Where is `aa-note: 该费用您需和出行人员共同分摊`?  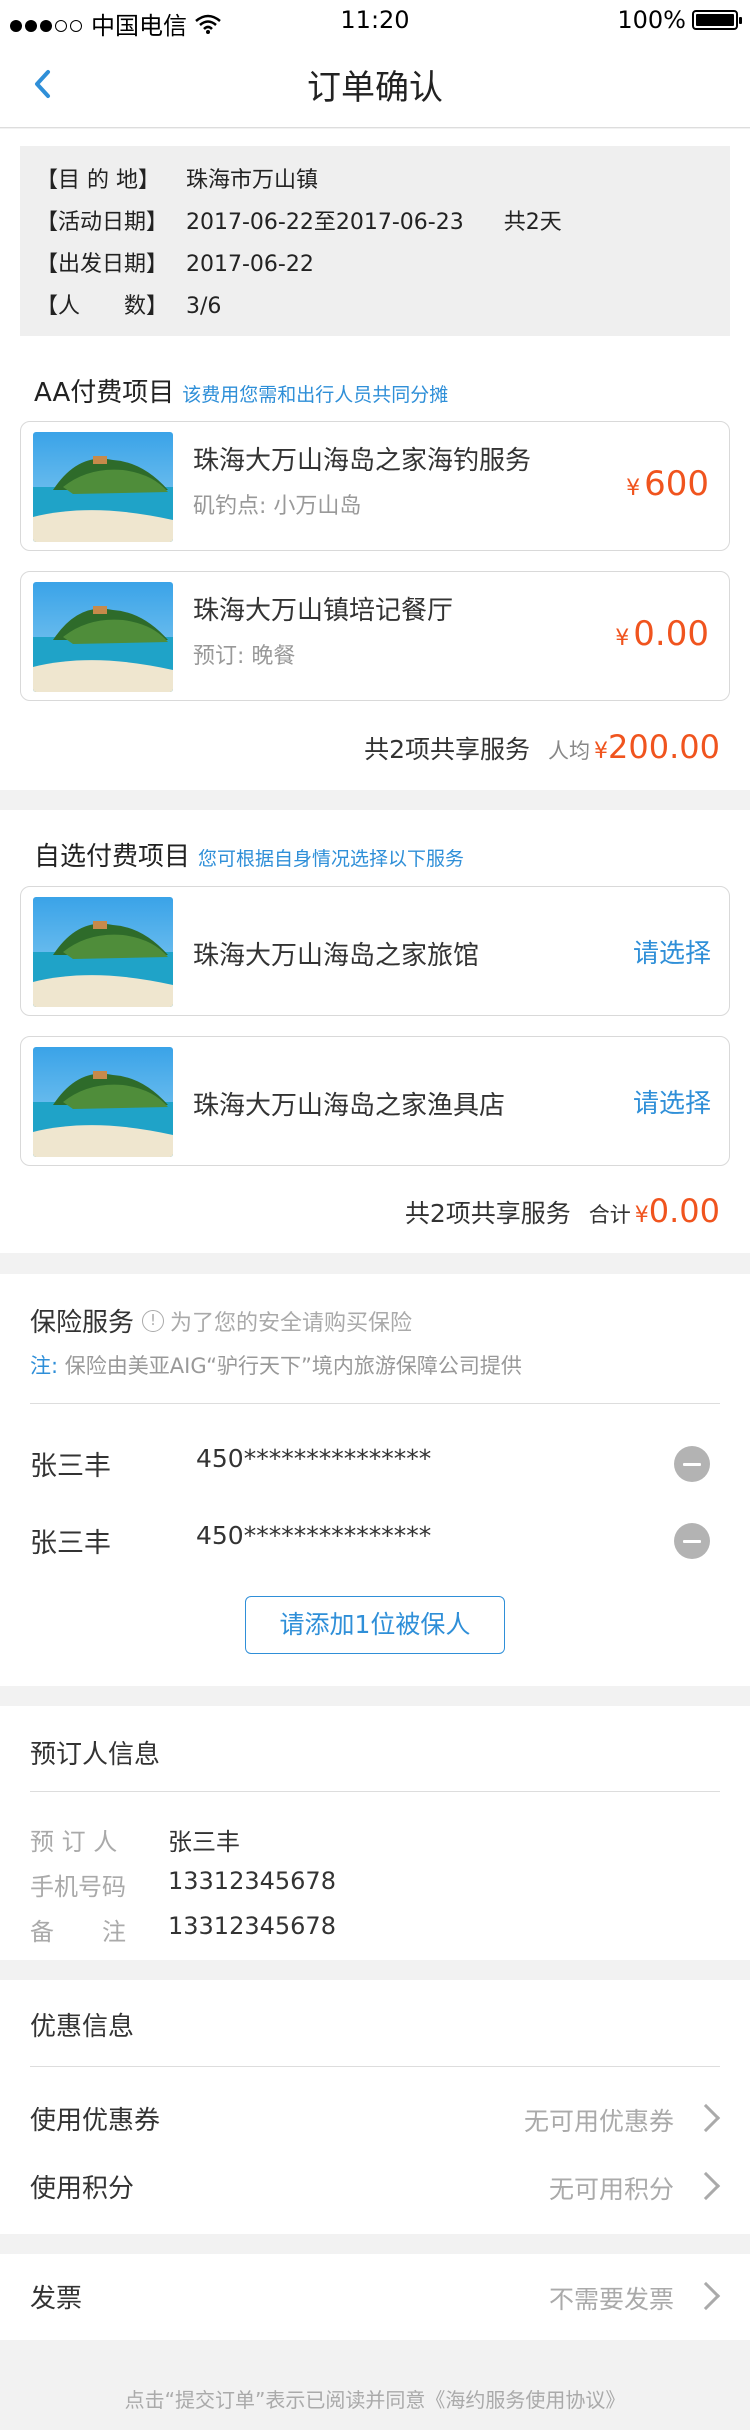
aa-note: 该费用您需和出行人员共同分摊 is located at coordinates (315, 395).